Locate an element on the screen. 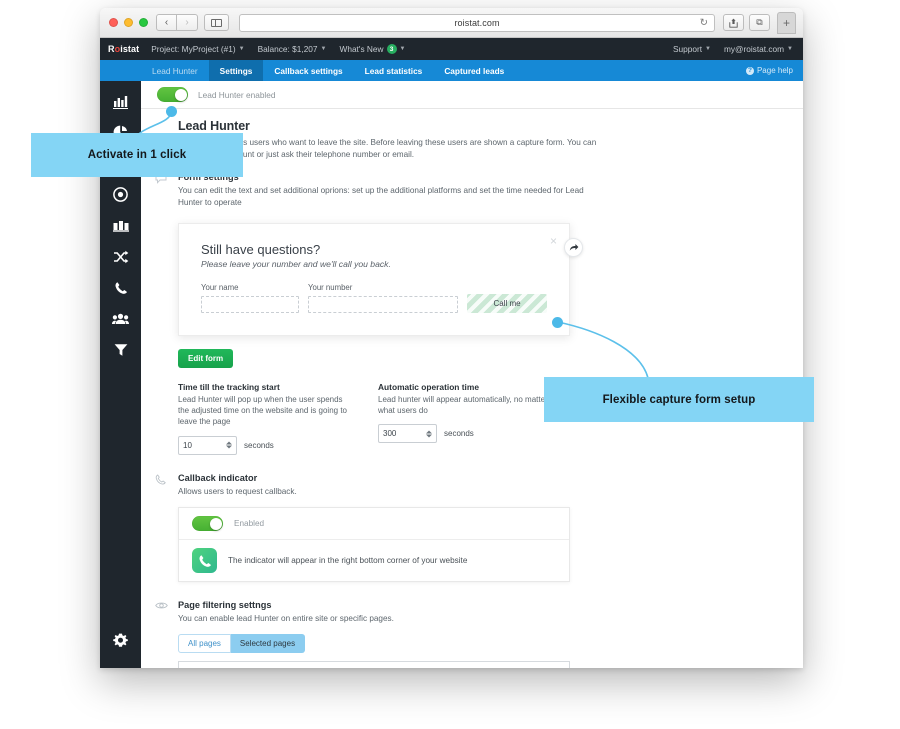 Image resolution: width=900 pixels, height=729 pixels. callback-toggle is located at coordinates (207, 524).